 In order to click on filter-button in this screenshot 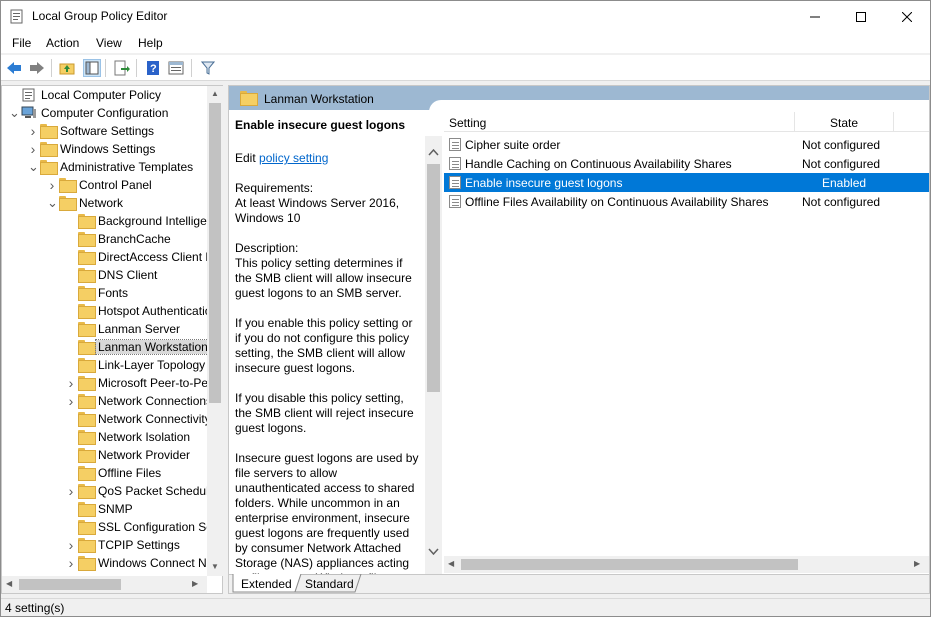, I will do `click(208, 68)`.